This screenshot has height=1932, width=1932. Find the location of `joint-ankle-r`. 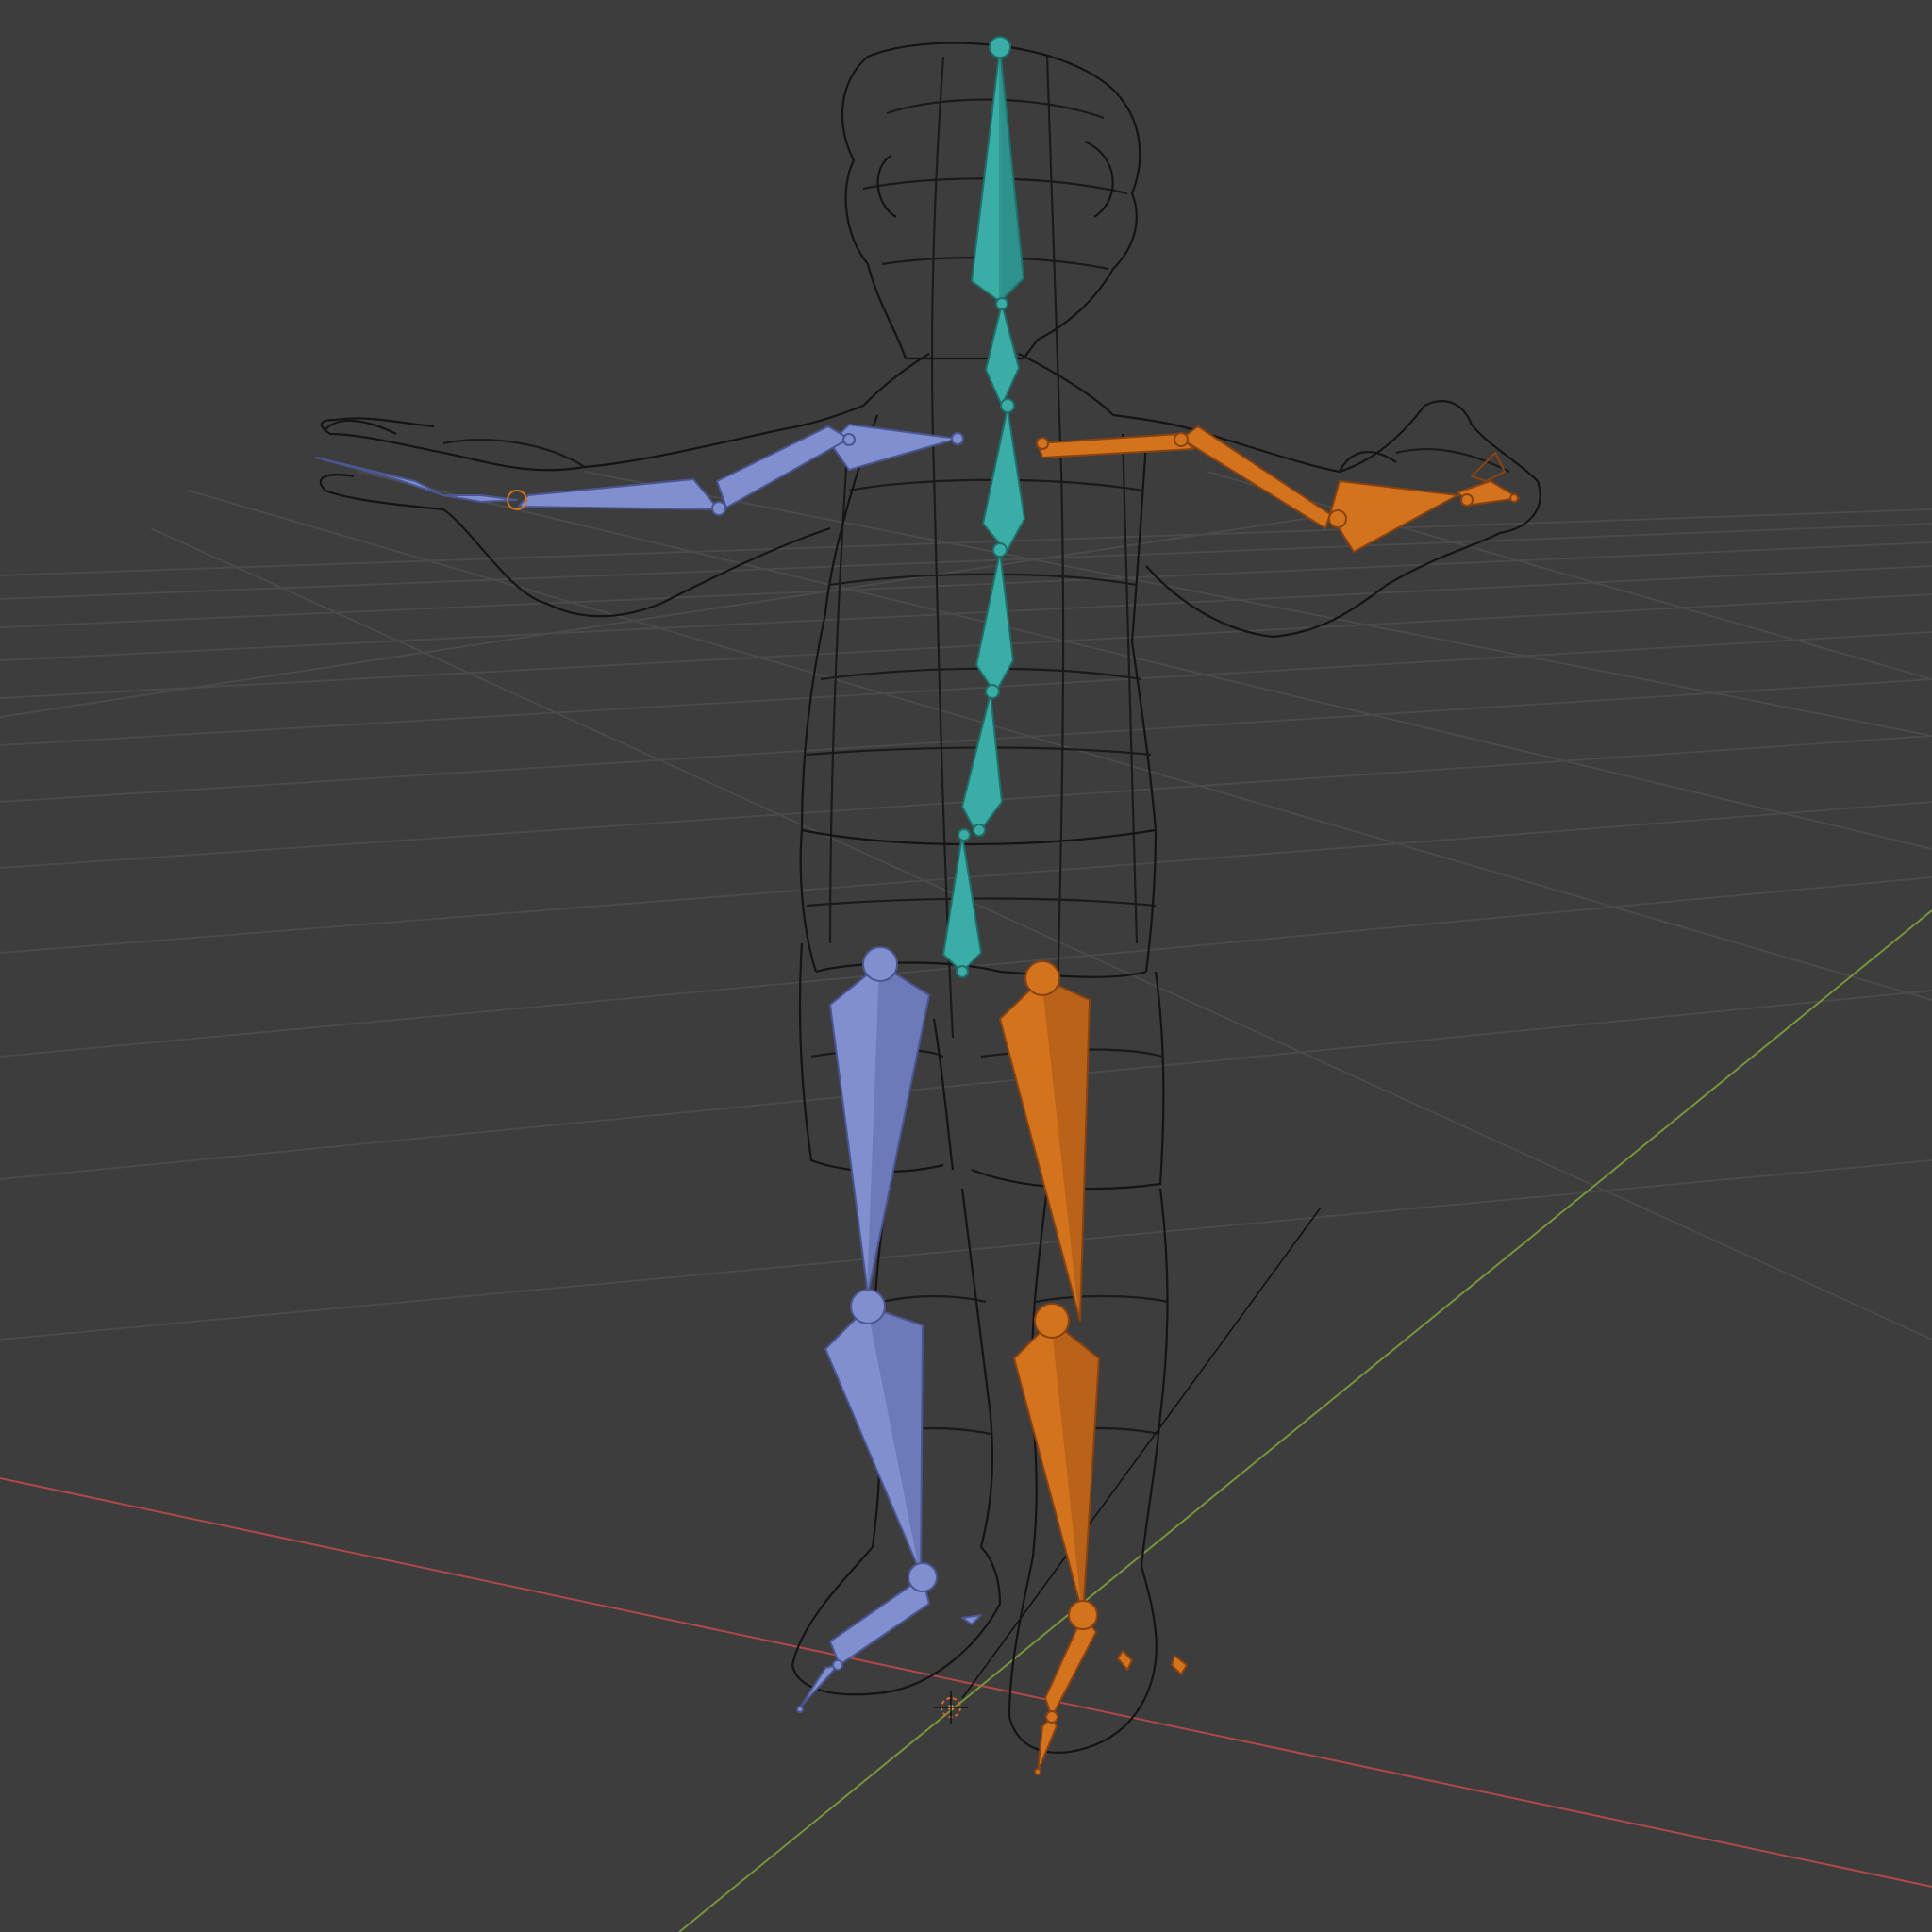

joint-ankle-r is located at coordinates (923, 1577).